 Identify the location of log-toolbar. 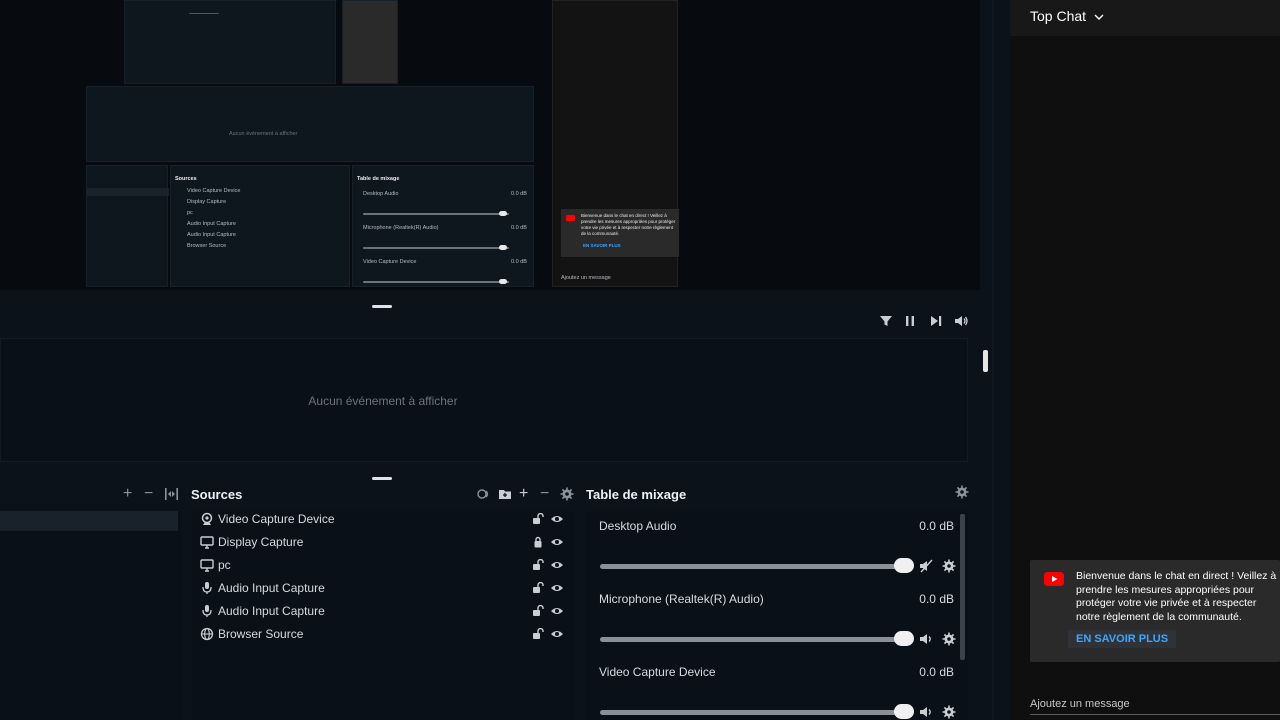
(490, 321).